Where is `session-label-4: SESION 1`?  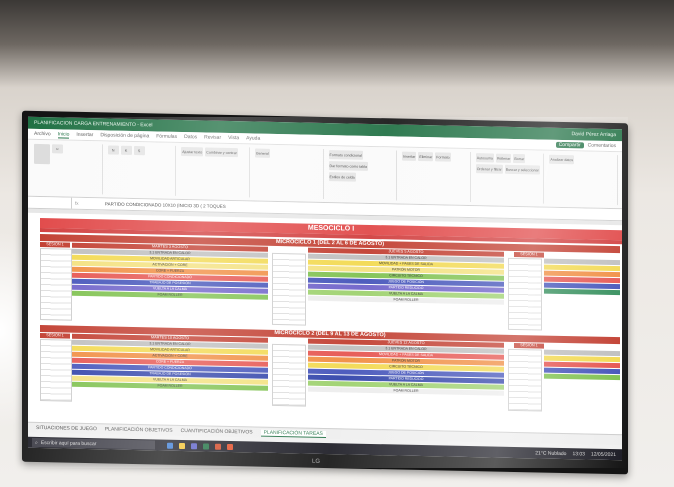
session-label-4: SESION 1 is located at coordinates (529, 345).